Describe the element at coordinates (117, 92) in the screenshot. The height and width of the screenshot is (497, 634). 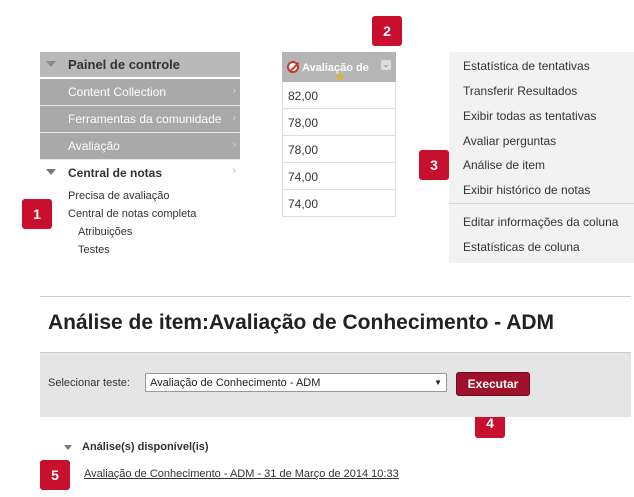
I see `sidebar-item-label: Content Collection` at that location.